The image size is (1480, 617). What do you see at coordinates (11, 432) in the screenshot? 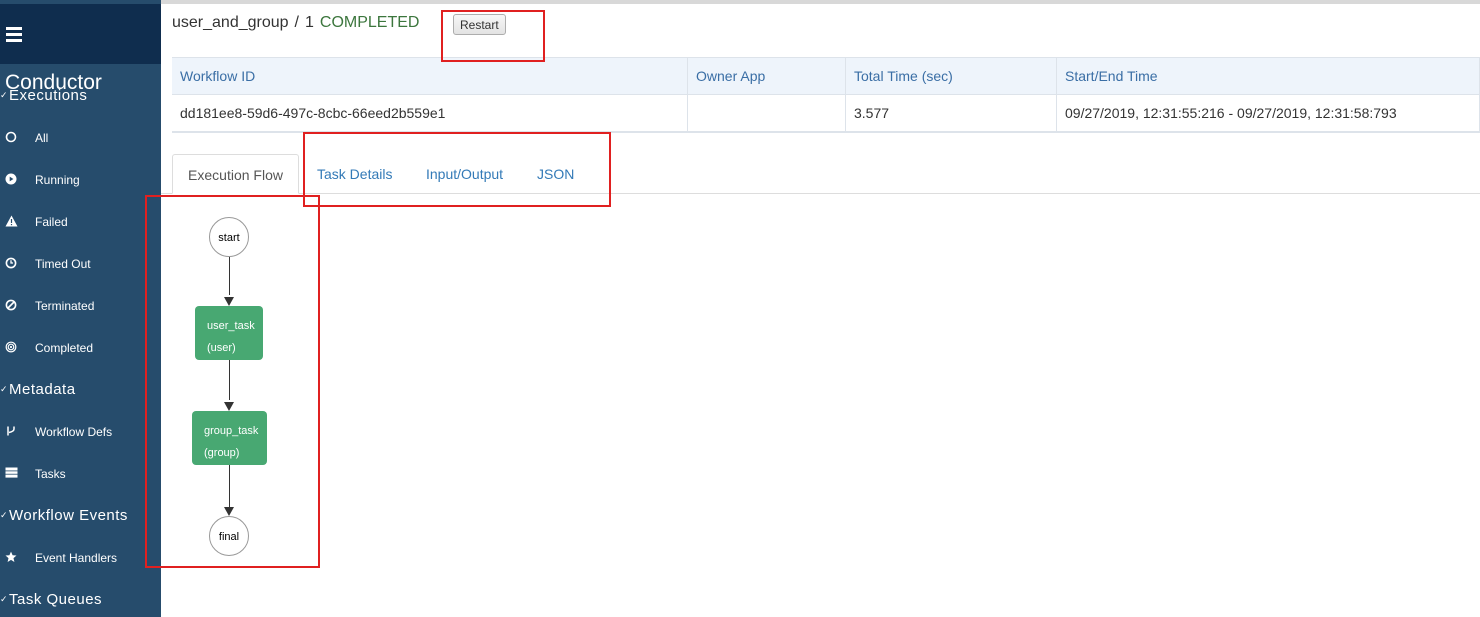
I see `code-fork-icon` at bounding box center [11, 432].